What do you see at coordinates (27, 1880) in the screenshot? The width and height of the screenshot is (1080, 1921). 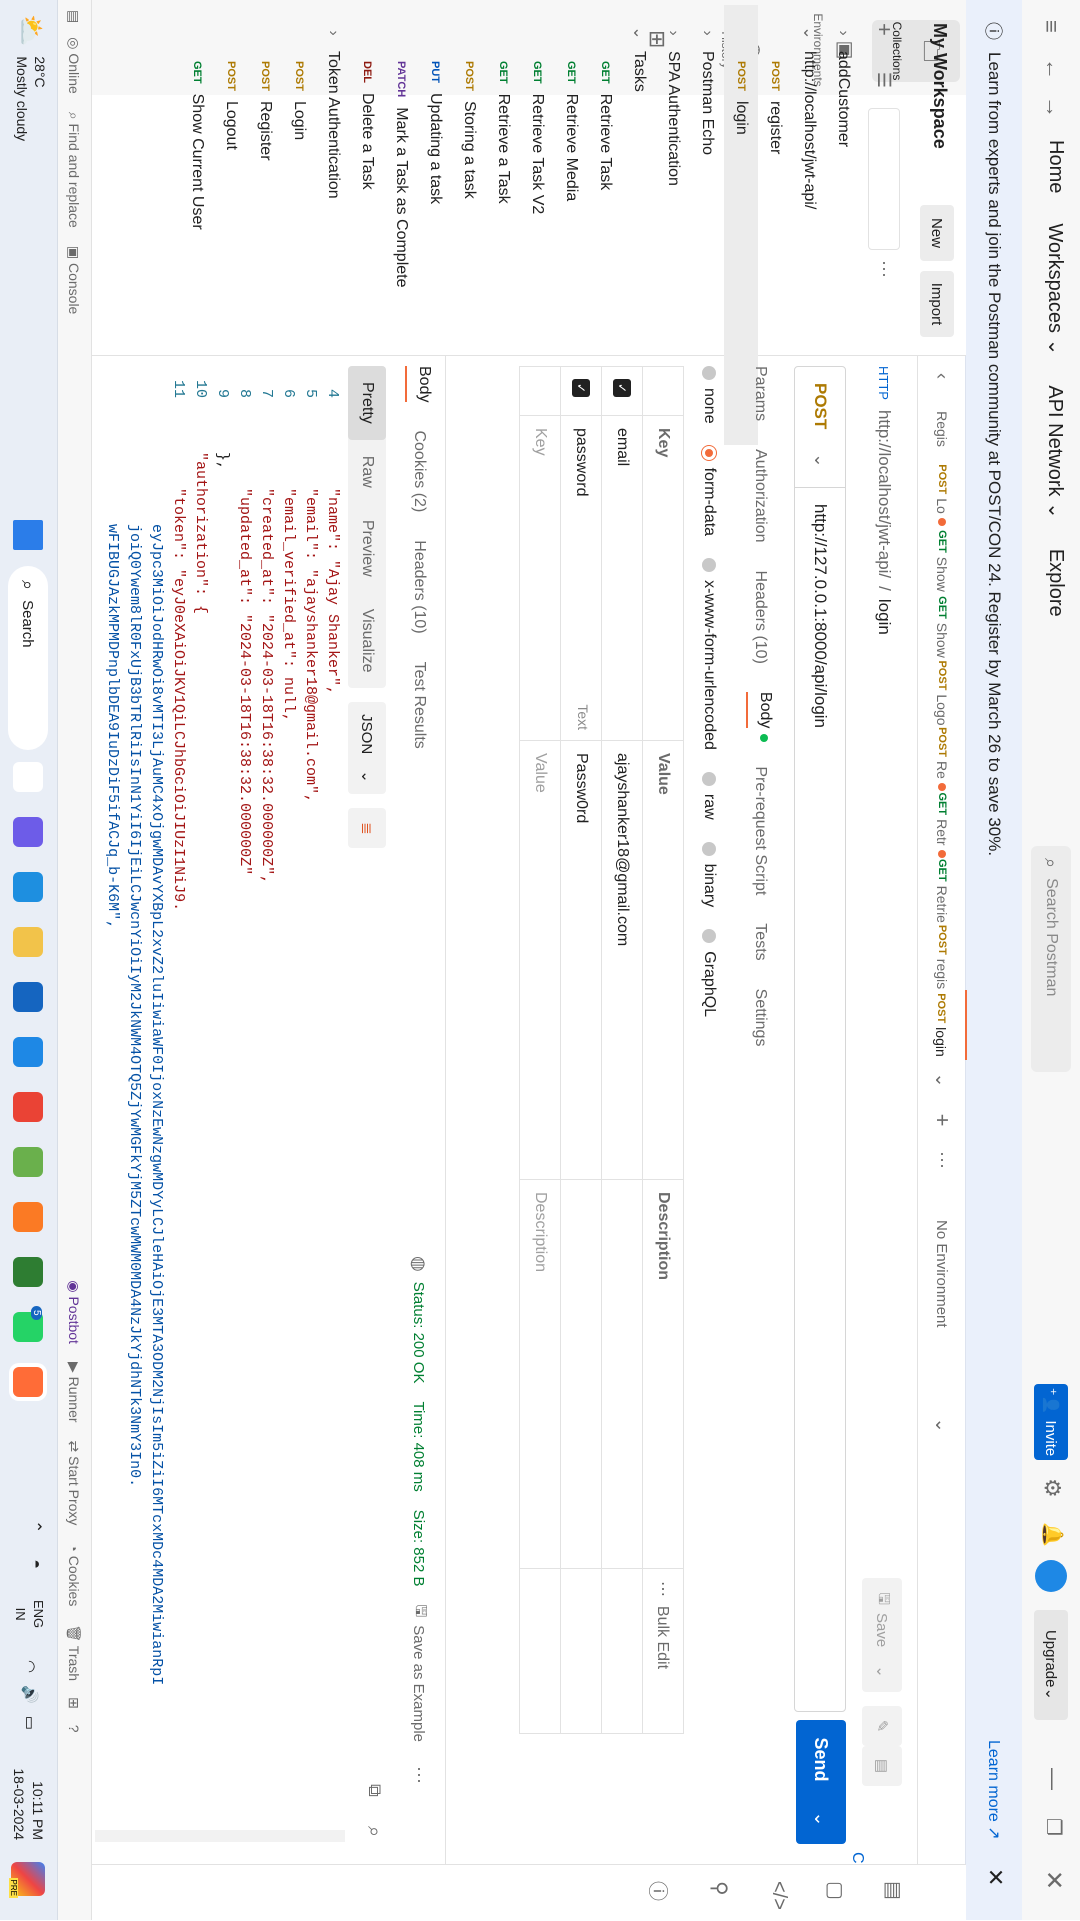 I see `copilot-icon: PRE` at bounding box center [27, 1880].